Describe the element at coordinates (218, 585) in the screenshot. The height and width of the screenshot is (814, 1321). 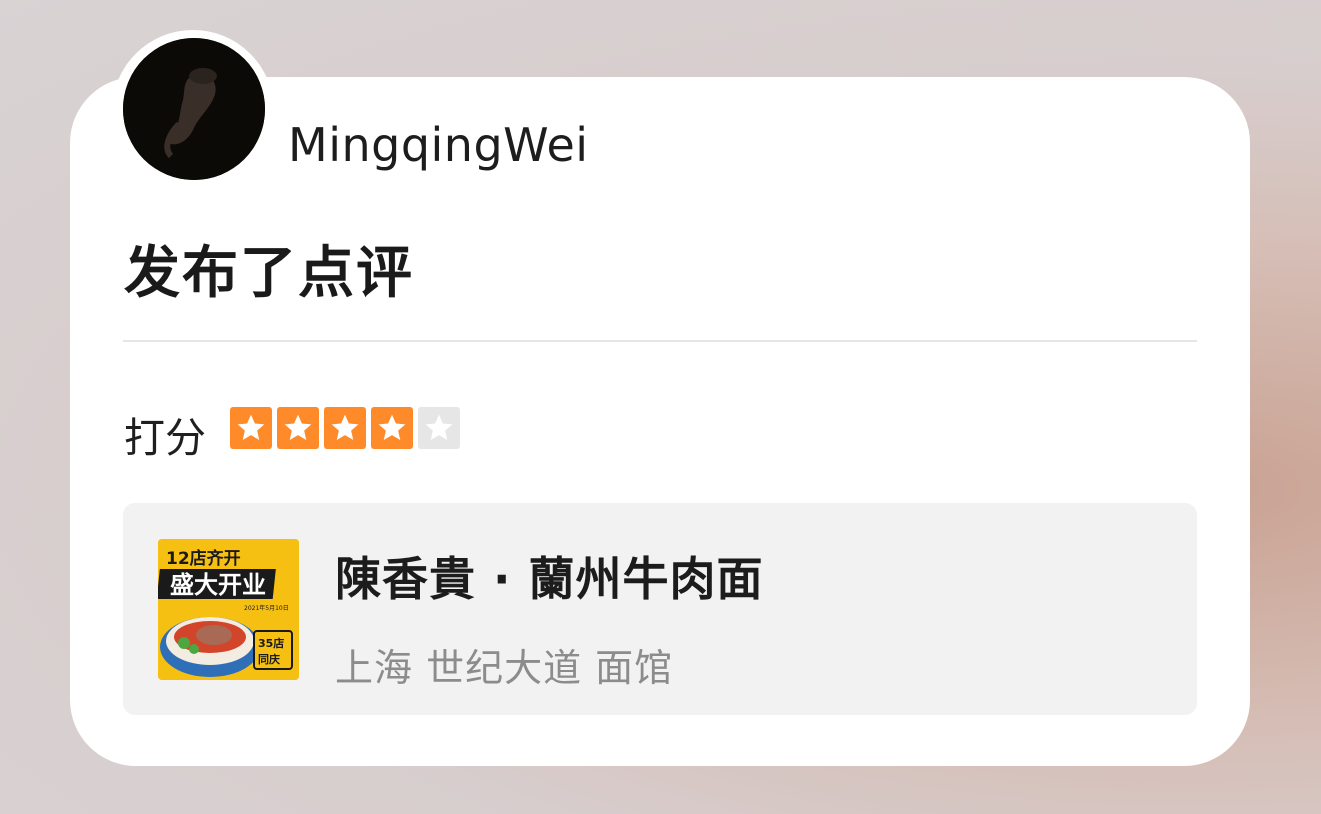
I see `thumb-line2: 盛大开业` at that location.